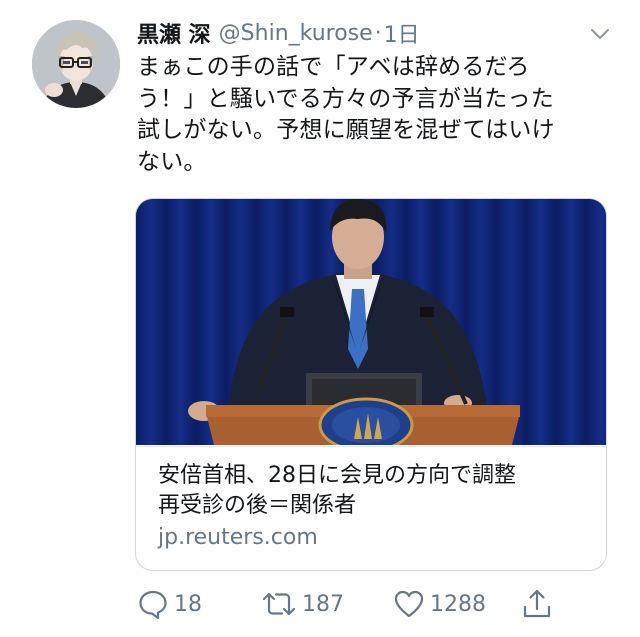 The image size is (640, 637). What do you see at coordinates (169, 604) in the screenshot?
I see `reply-button: 18` at bounding box center [169, 604].